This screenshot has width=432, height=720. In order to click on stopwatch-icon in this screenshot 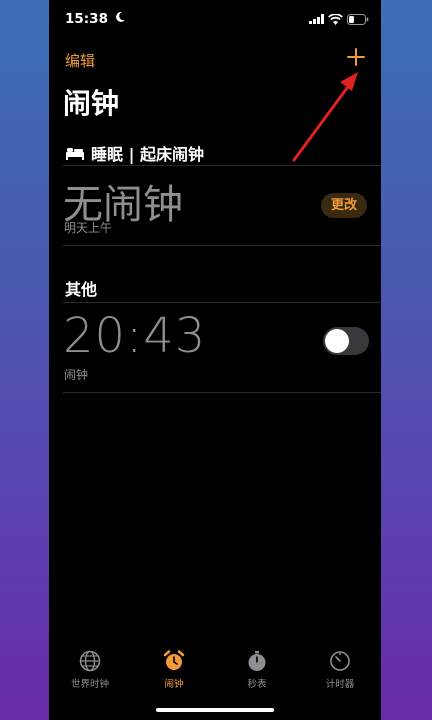, I will do `click(257, 661)`.